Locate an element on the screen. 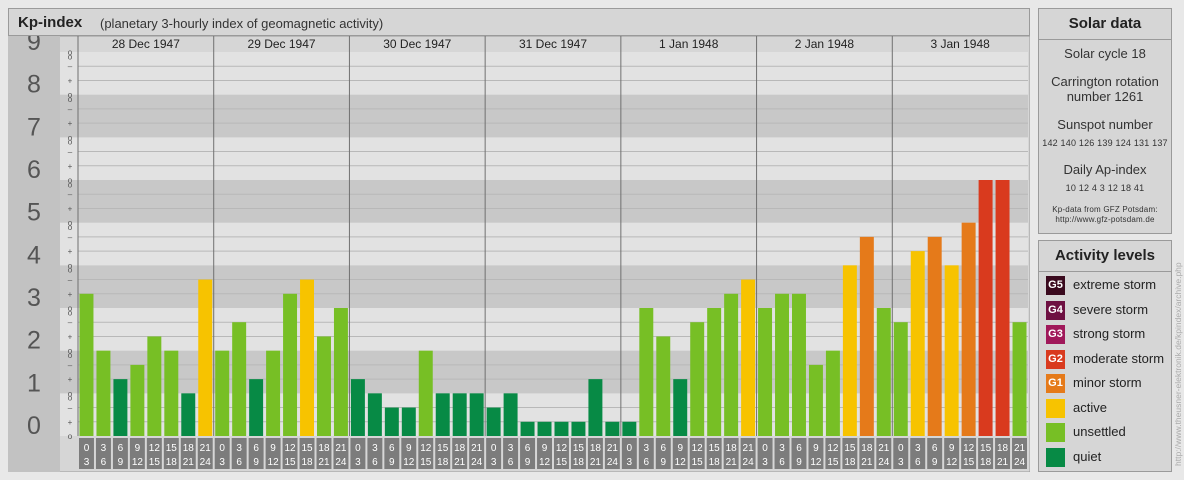 This screenshot has height=480, width=1184. level-g2: G2 moderate storm is located at coordinates (1108, 359).